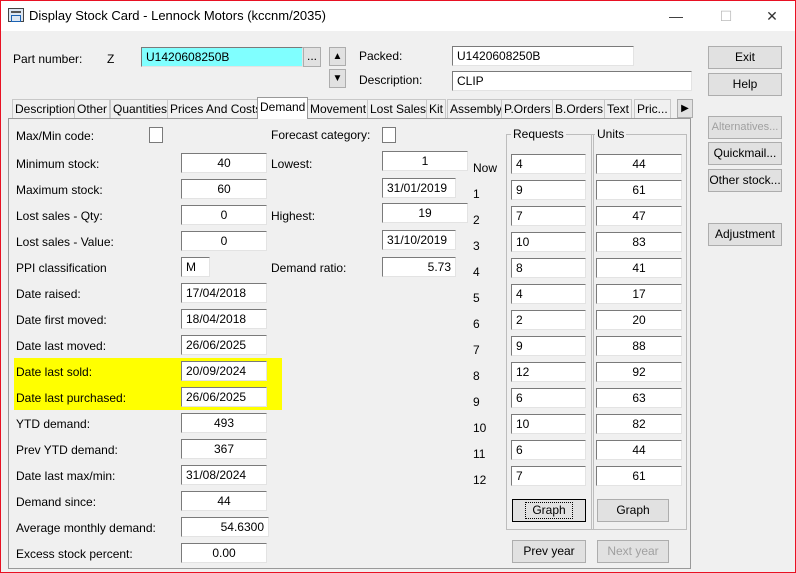 The height and width of the screenshot is (573, 796). Describe the element at coordinates (92, 109) in the screenshot. I see `tab-other: Other` at that location.